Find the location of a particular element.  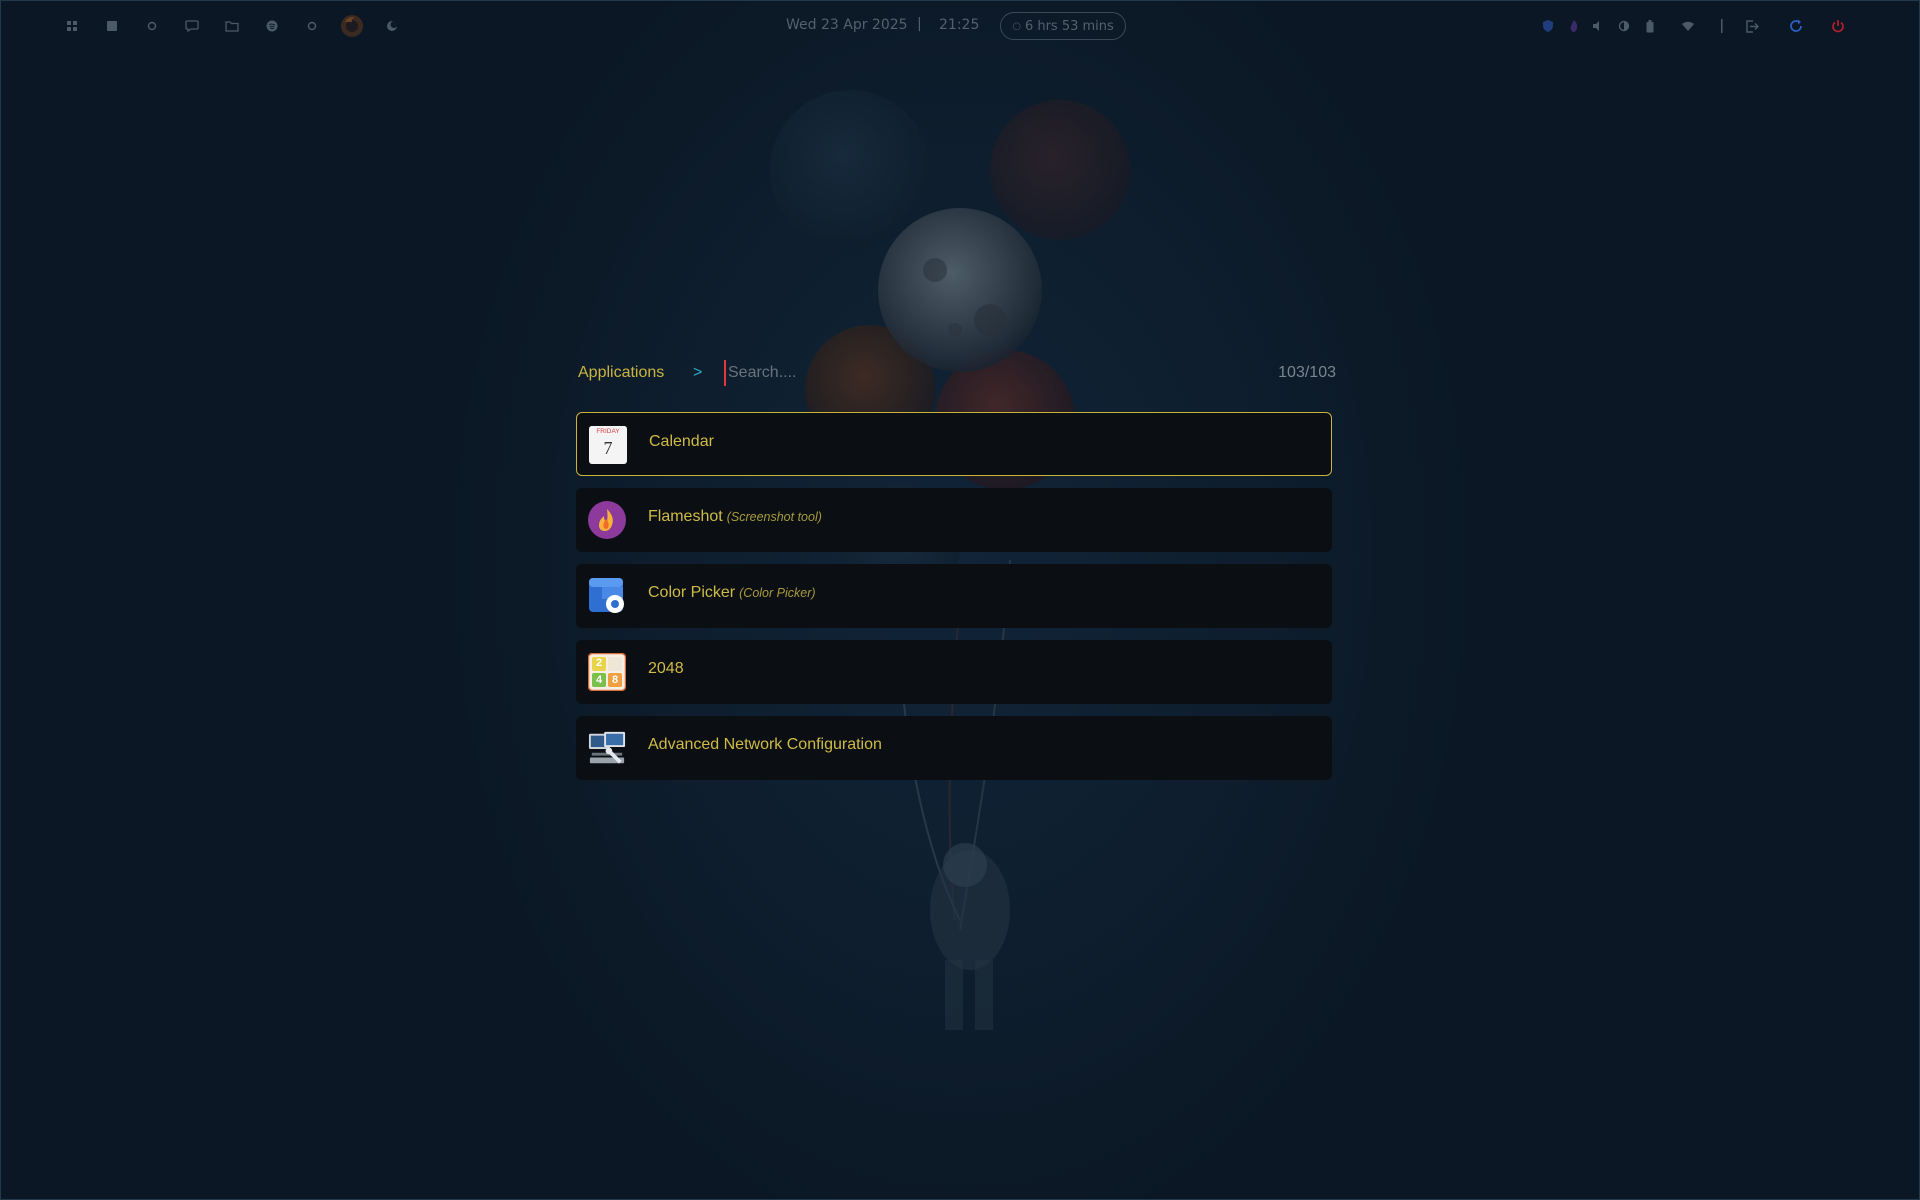

network-config-icon is located at coordinates (607, 748).